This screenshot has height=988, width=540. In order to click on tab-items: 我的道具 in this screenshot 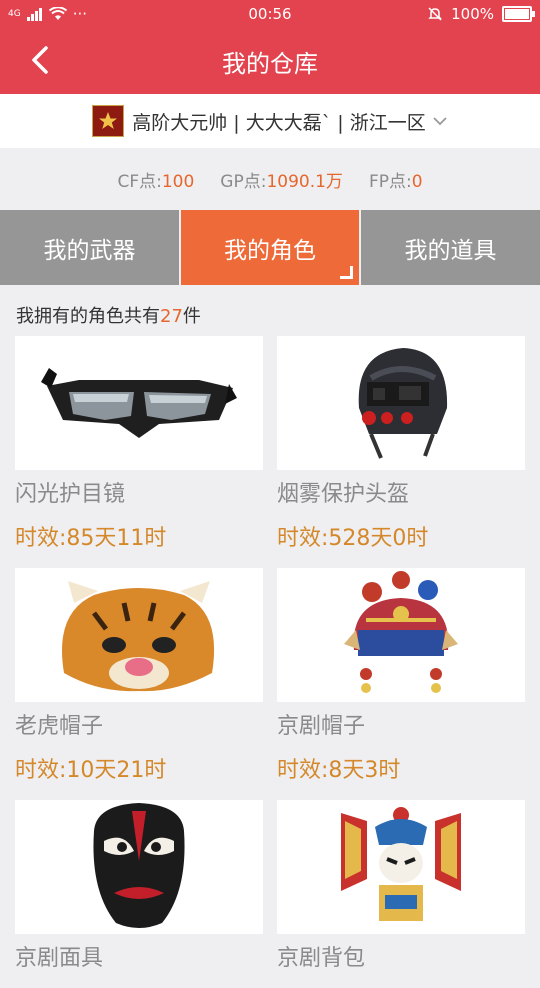, I will do `click(449, 247)`.